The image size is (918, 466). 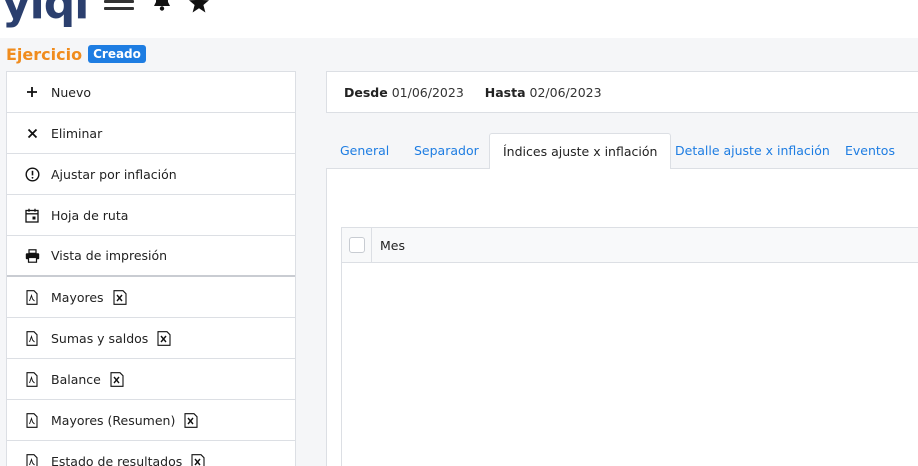 What do you see at coordinates (151, 379) in the screenshot?
I see `sidebar-item-balance: Balance` at bounding box center [151, 379].